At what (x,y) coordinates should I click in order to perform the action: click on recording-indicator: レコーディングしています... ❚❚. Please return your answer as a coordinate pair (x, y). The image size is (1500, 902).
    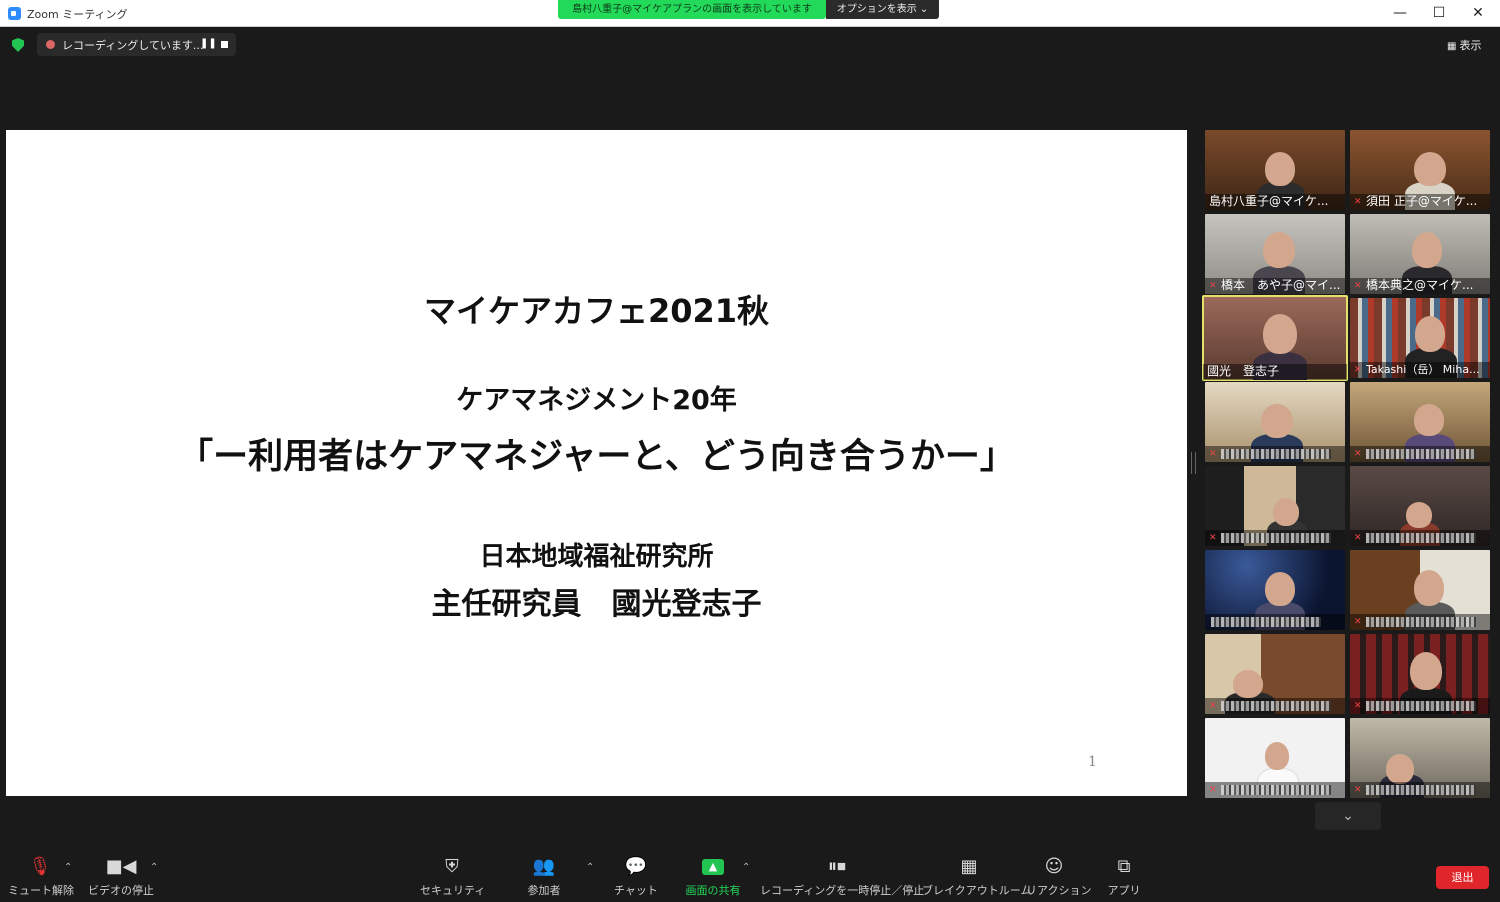
    Looking at the image, I should click on (136, 44).